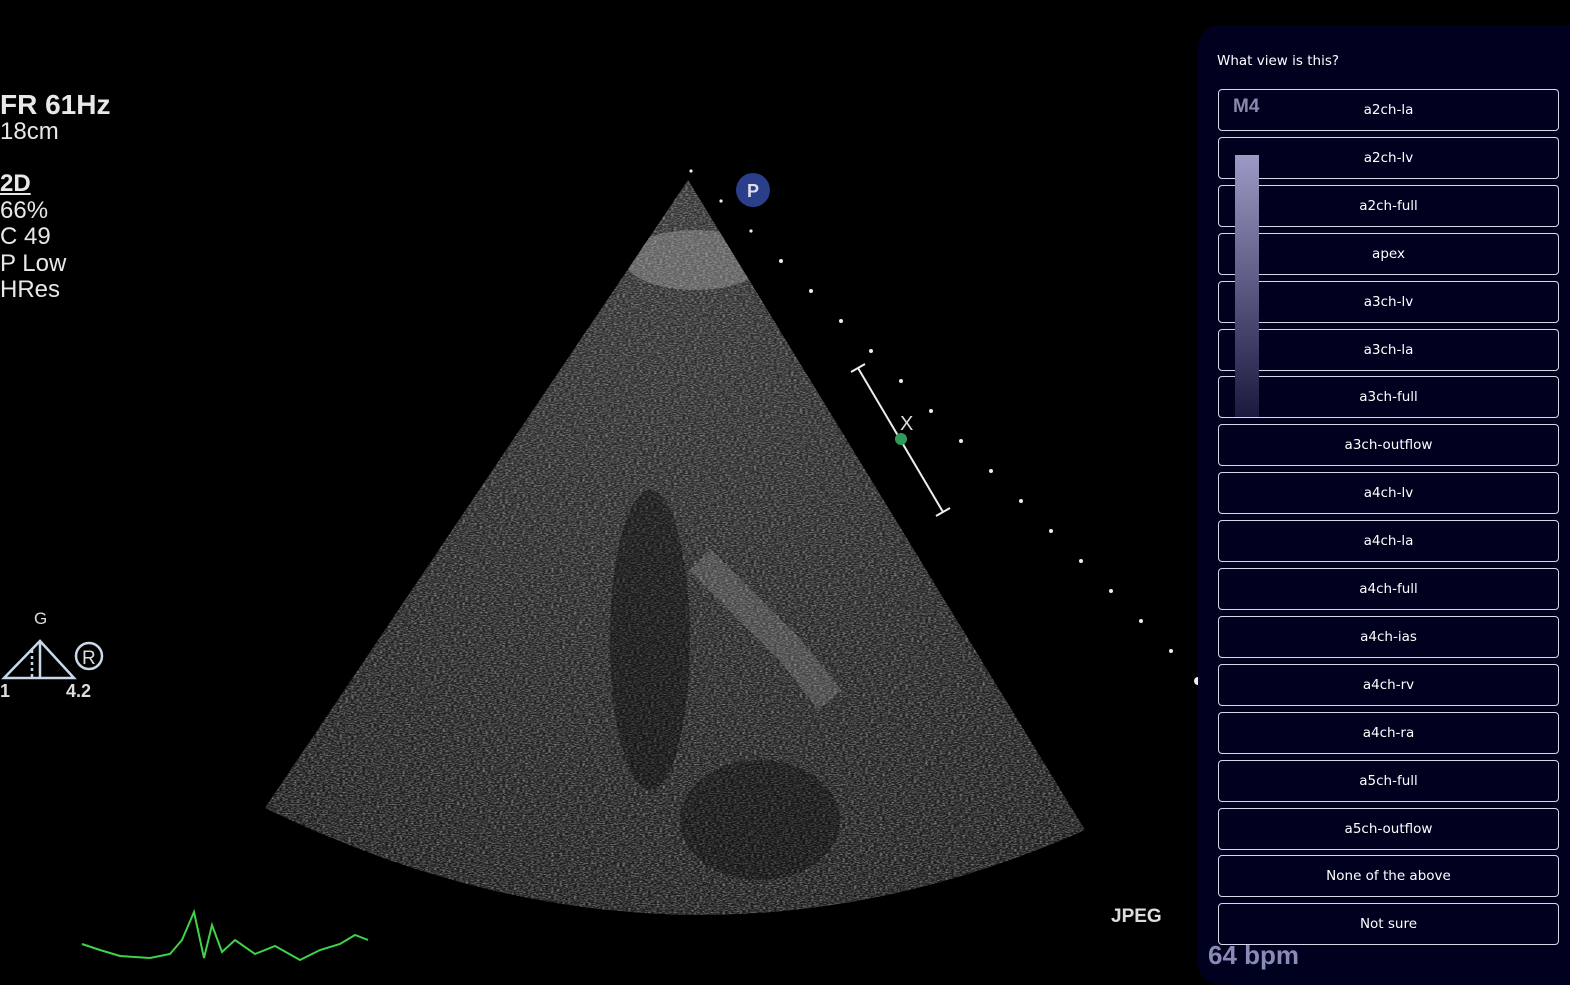 The image size is (1570, 985). What do you see at coordinates (1388, 205) in the screenshot?
I see `option-button: a2ch-full` at bounding box center [1388, 205].